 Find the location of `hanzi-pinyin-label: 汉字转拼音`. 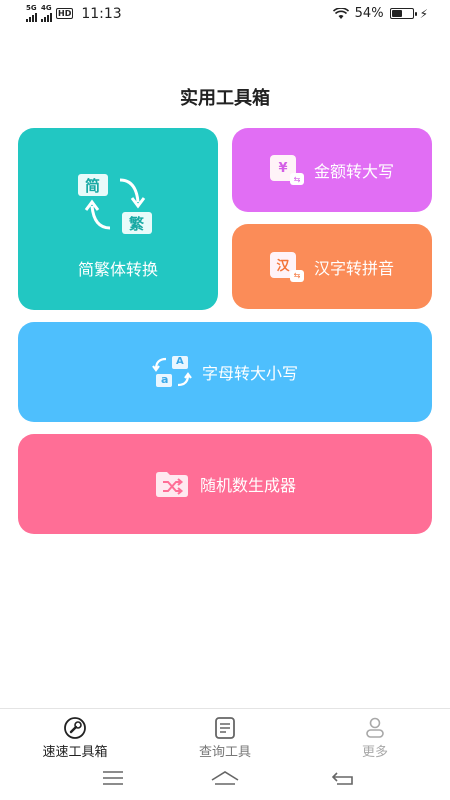

hanzi-pinyin-label: 汉字转拼音 is located at coordinates (353, 268).